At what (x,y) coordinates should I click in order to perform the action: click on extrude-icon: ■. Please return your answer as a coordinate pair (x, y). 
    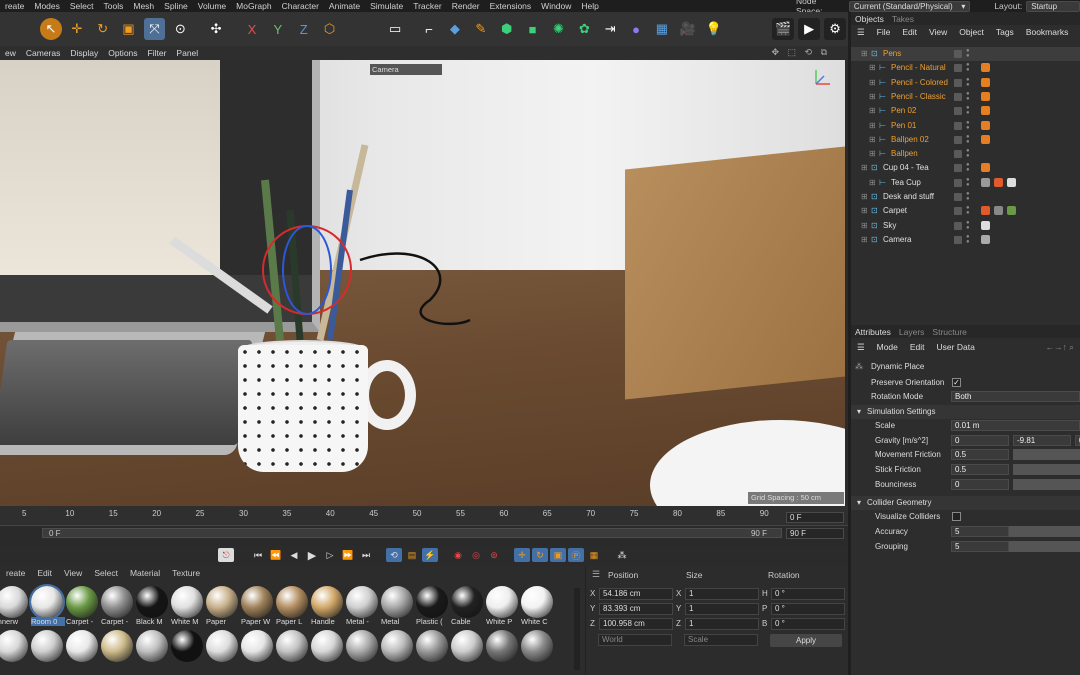
    Looking at the image, I should click on (533, 29).